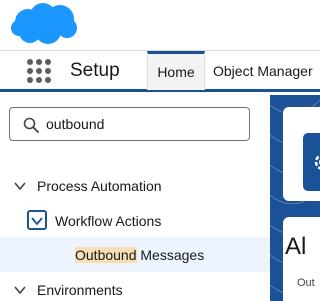 The image size is (320, 301). Describe the element at coordinates (170, 254) in the screenshot. I see `tree-item-label-rest: Messages` at that location.